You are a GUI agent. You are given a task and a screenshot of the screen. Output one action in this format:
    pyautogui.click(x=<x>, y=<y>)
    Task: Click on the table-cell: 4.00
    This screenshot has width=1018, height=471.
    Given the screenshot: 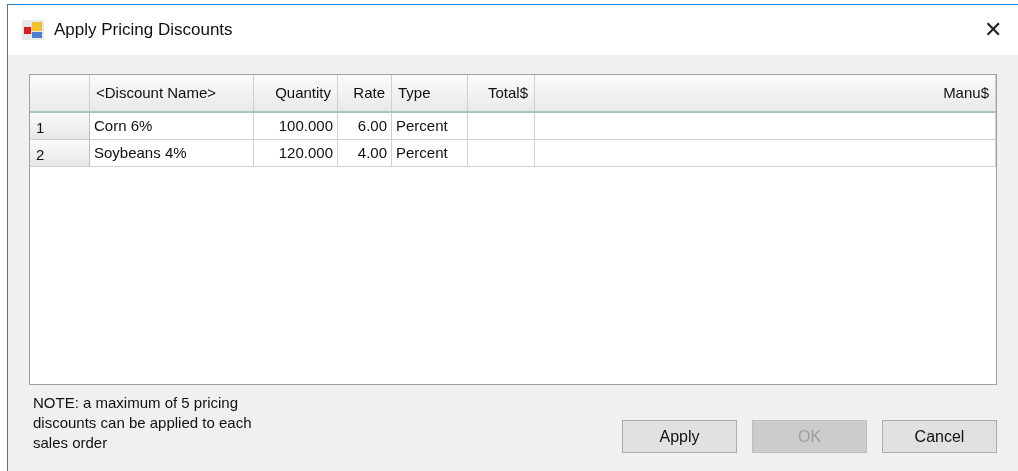 What is the action you would take?
    pyautogui.click(x=365, y=153)
    